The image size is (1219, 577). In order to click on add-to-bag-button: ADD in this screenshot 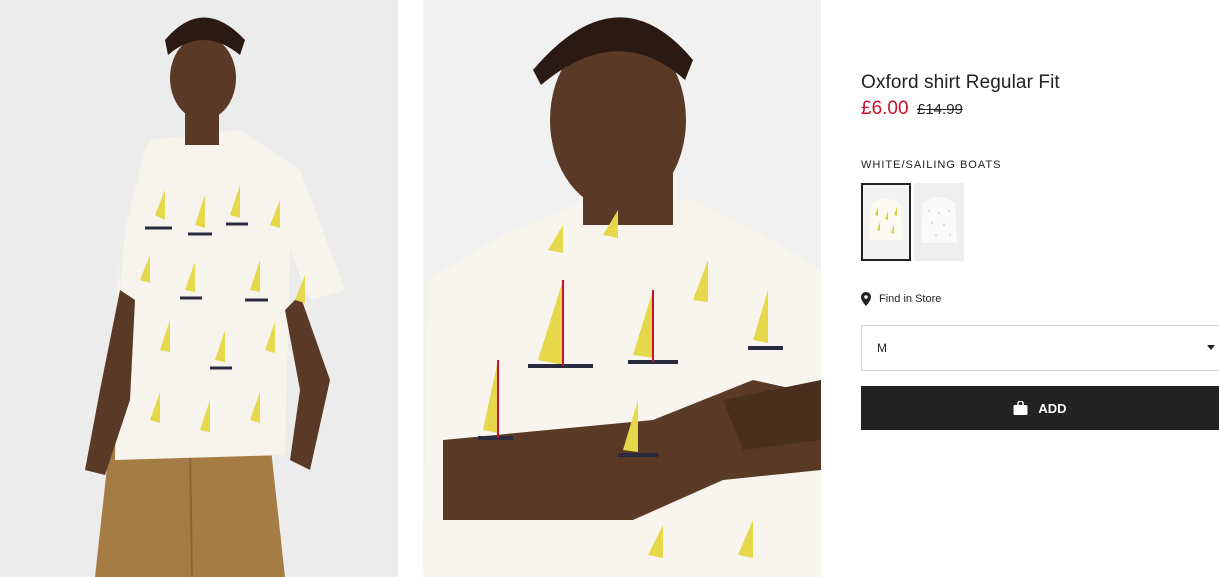, I will do `click(1040, 408)`.